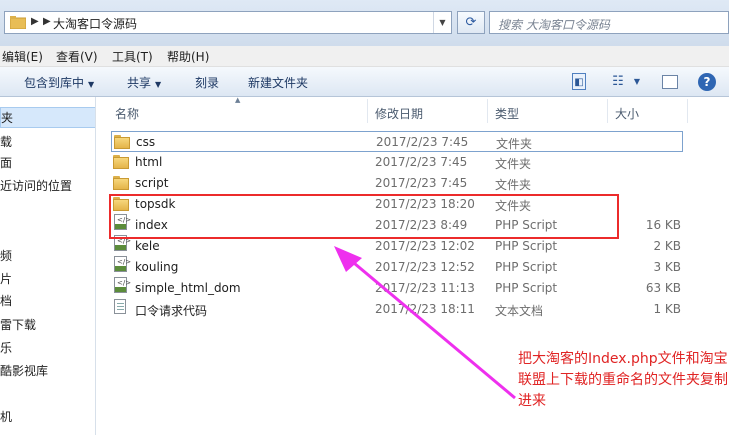 The width and height of the screenshot is (729, 435). What do you see at coordinates (627, 113) in the screenshot?
I see `column-header-size: 大小` at bounding box center [627, 113].